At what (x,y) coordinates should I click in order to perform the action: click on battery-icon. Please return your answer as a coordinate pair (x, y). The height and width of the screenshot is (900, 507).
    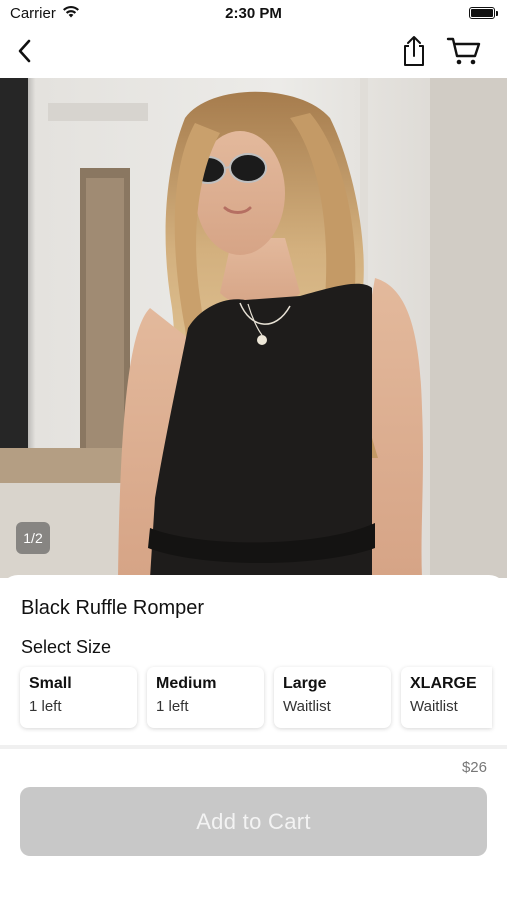
    Looking at the image, I should click on (483, 13).